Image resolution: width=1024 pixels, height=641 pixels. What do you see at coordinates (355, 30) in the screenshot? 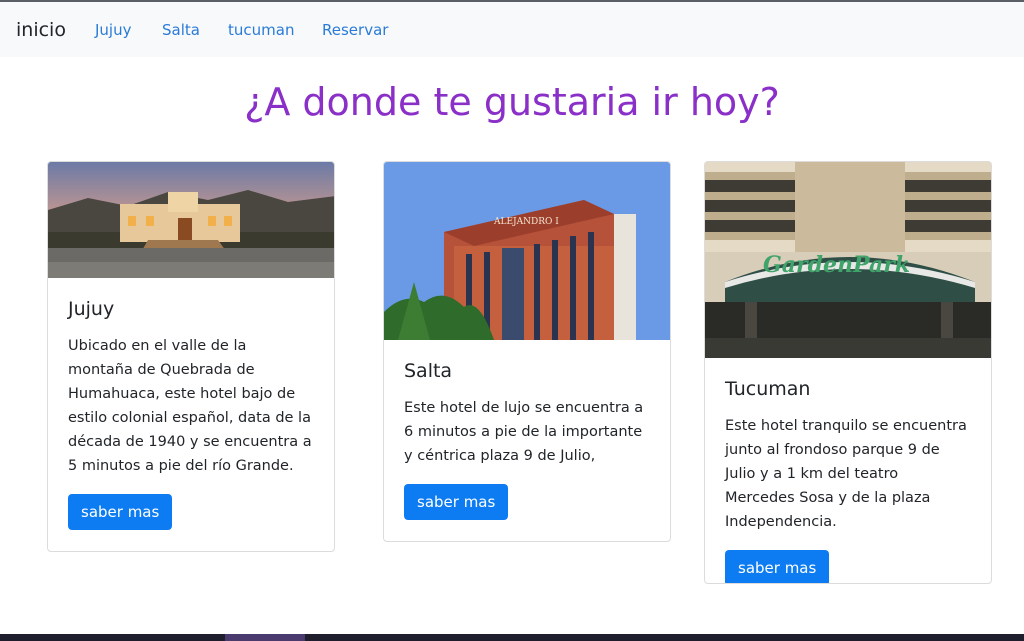
I see `nav-link-reservar: Reservar` at bounding box center [355, 30].